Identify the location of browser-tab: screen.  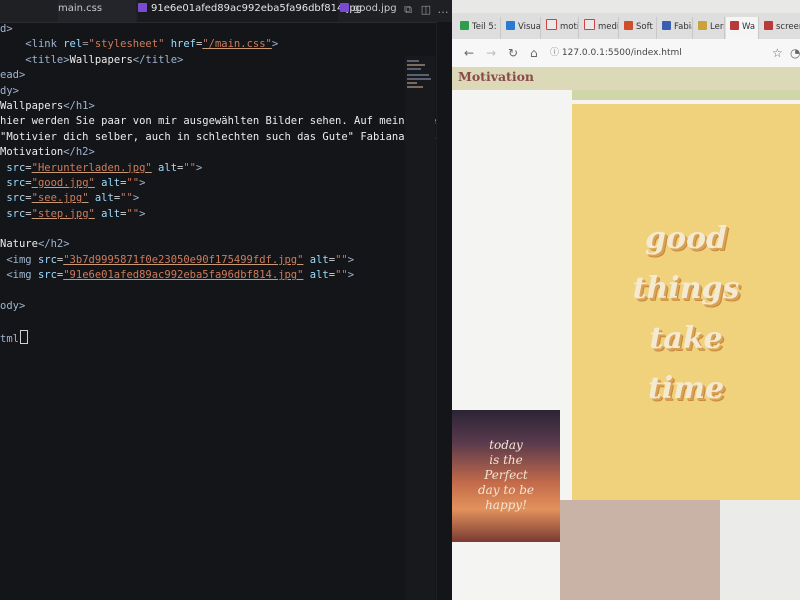
(780, 28).